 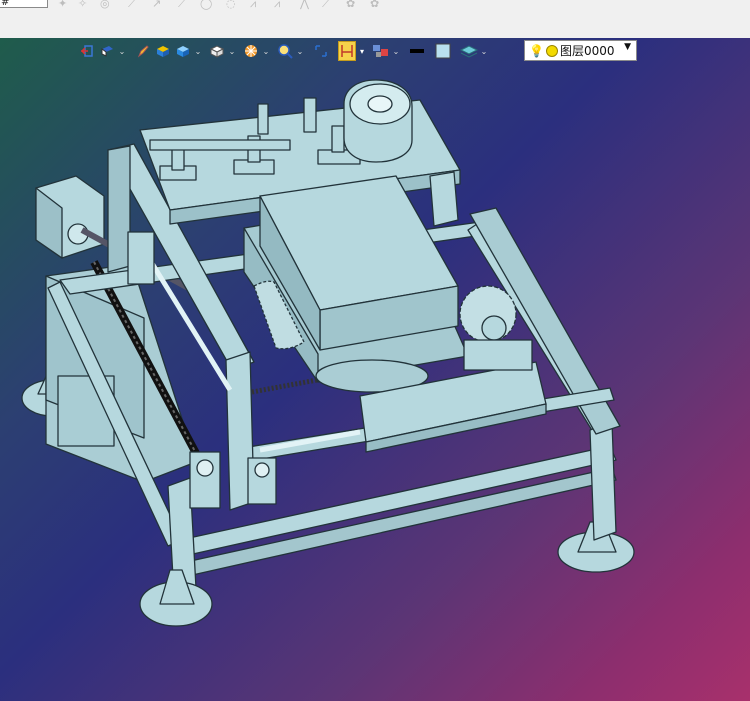 What do you see at coordinates (24, 4) in the screenshot?
I see `command-input: #` at bounding box center [24, 4].